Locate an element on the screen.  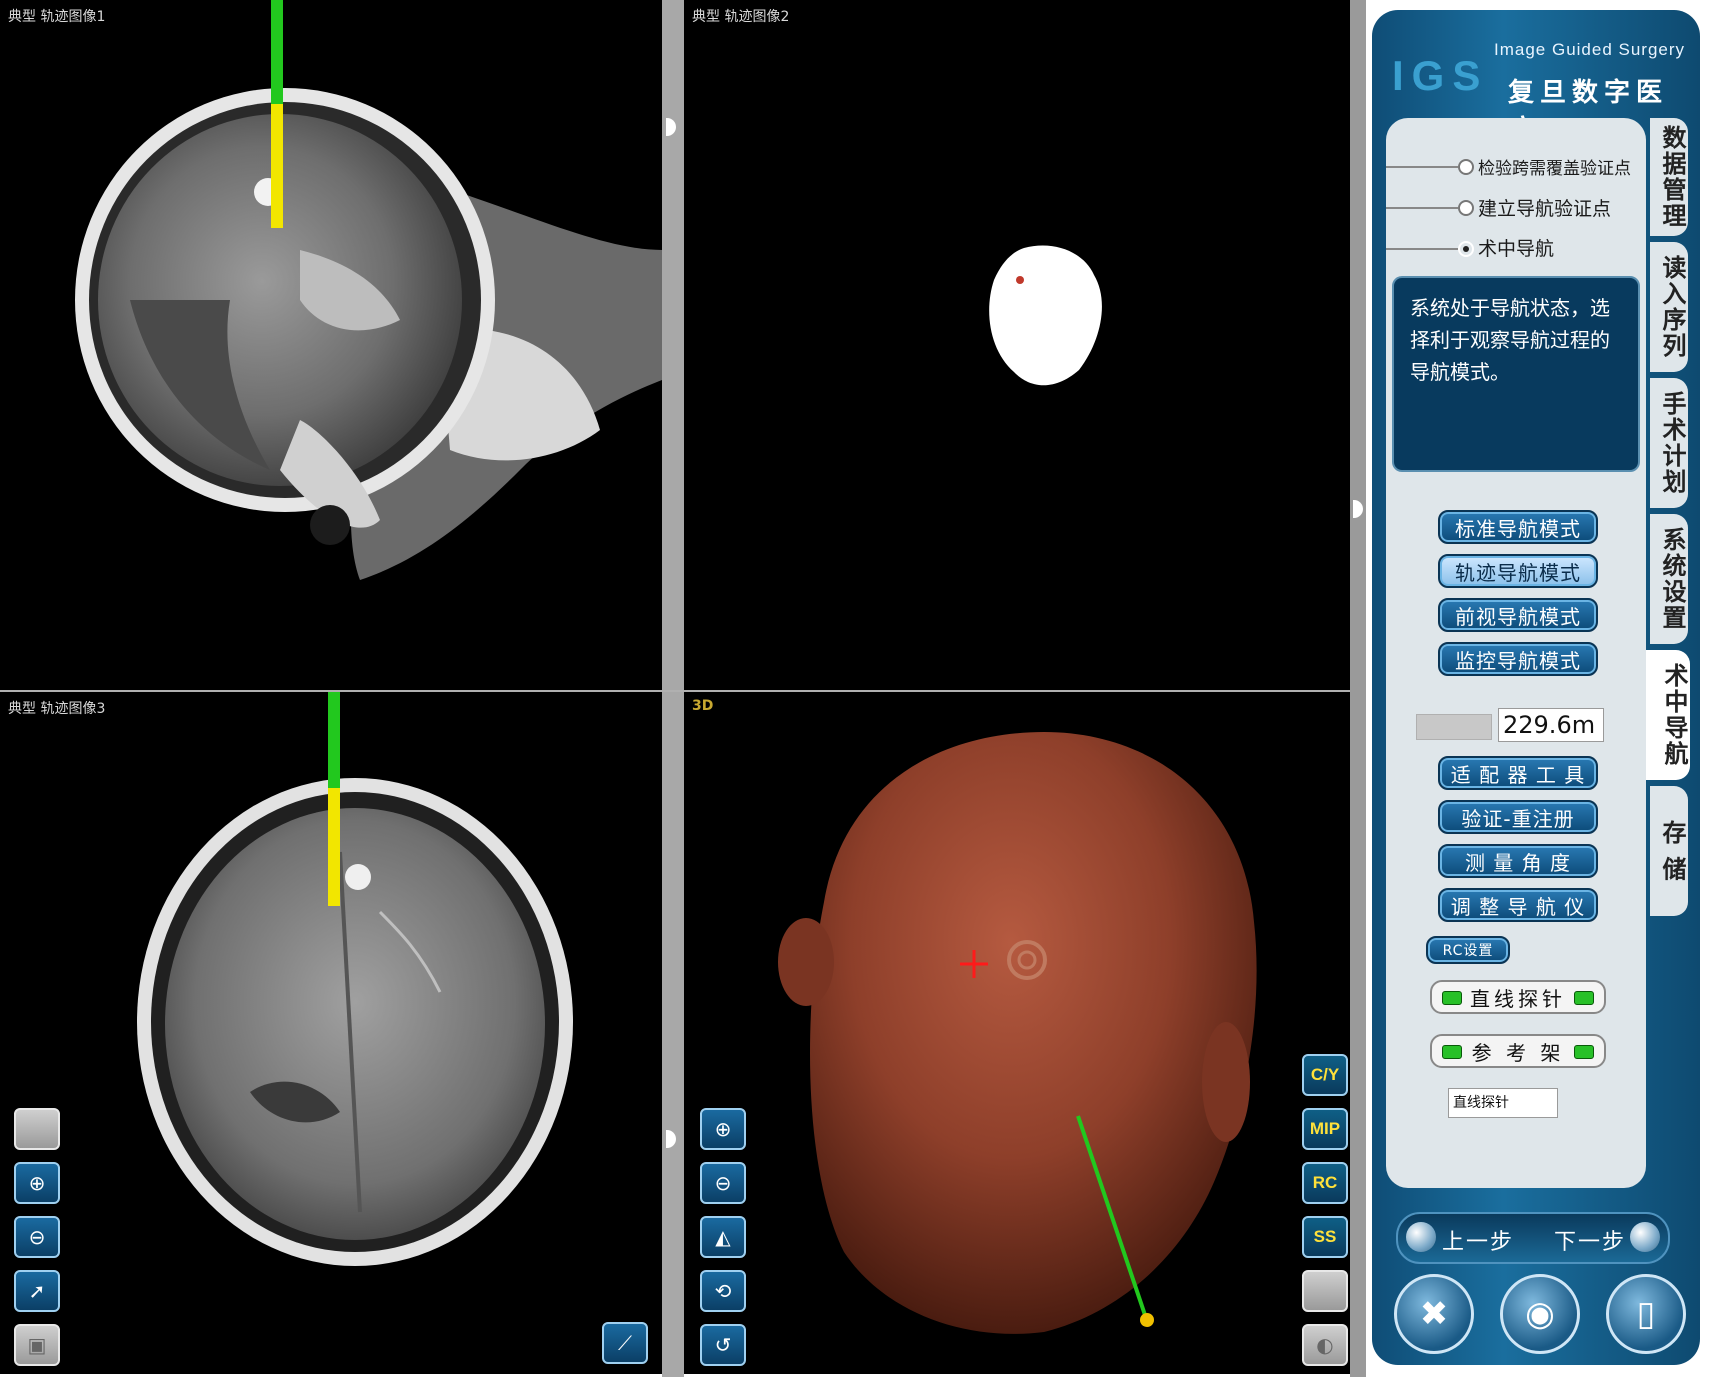
probe-name-field: 直线探针 is located at coordinates (1503, 1103).